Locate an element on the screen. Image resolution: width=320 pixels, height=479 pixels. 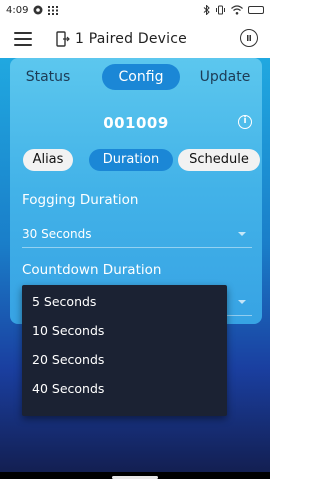
battery-icon is located at coordinates (256, 10).